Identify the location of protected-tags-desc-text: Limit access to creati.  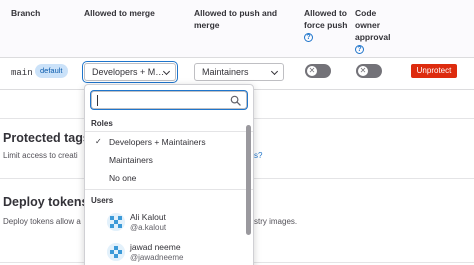
(40, 155).